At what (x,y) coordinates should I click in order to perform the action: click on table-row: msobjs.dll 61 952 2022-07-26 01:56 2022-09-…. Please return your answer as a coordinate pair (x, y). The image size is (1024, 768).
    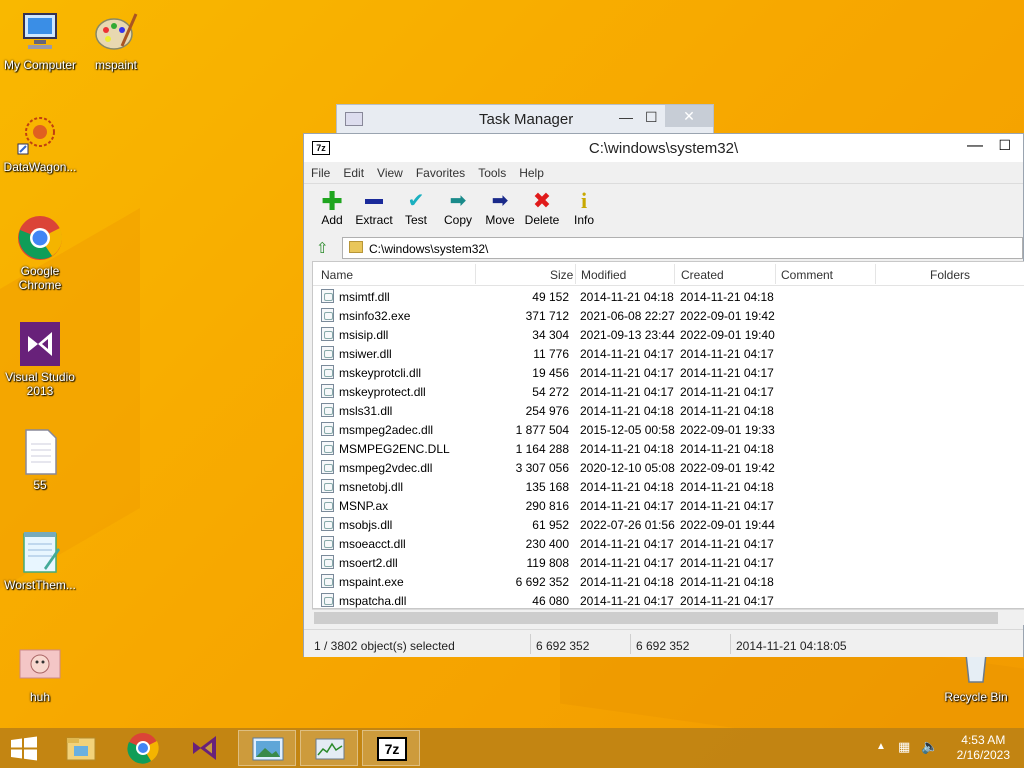
    Looking at the image, I should click on (668, 524).